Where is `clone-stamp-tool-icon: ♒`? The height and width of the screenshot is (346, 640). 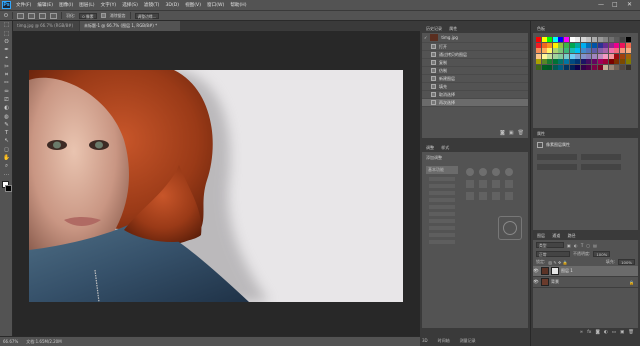
clone-stamp-tool-icon: ♒ is located at coordinates (6, 92).